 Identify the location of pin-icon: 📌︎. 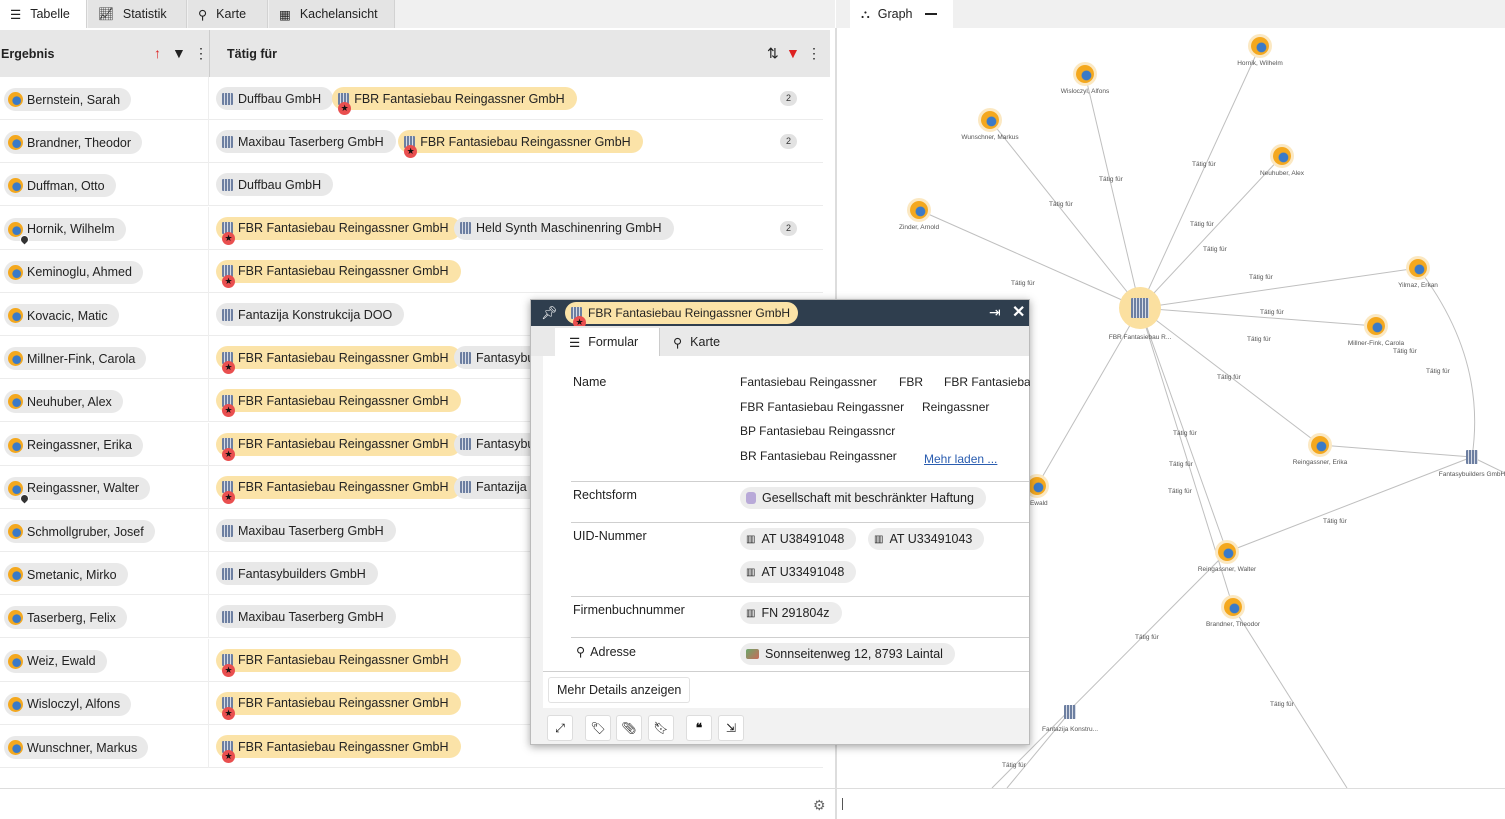
(549, 313).